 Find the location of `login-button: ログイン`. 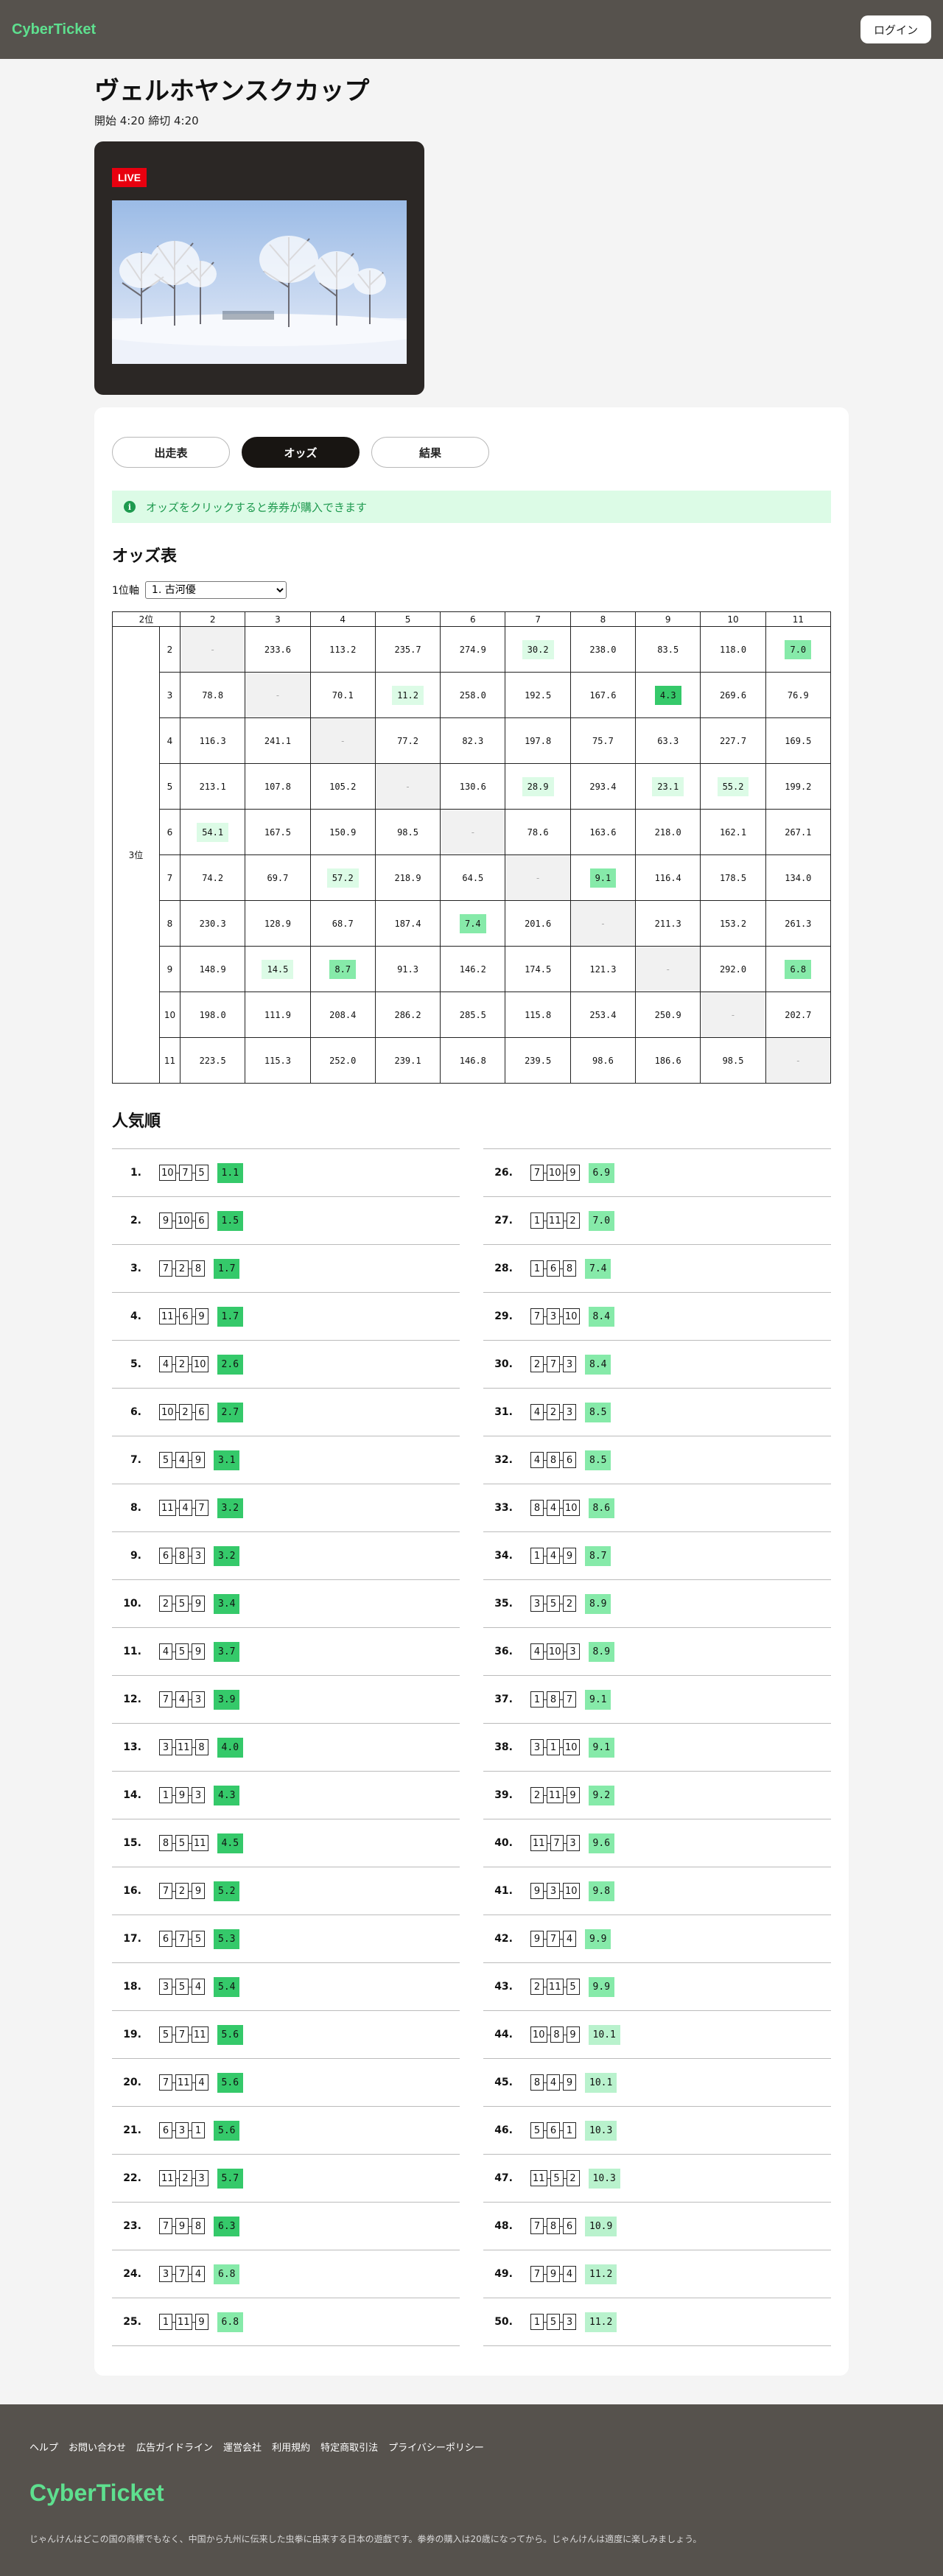

login-button: ログイン is located at coordinates (896, 29).